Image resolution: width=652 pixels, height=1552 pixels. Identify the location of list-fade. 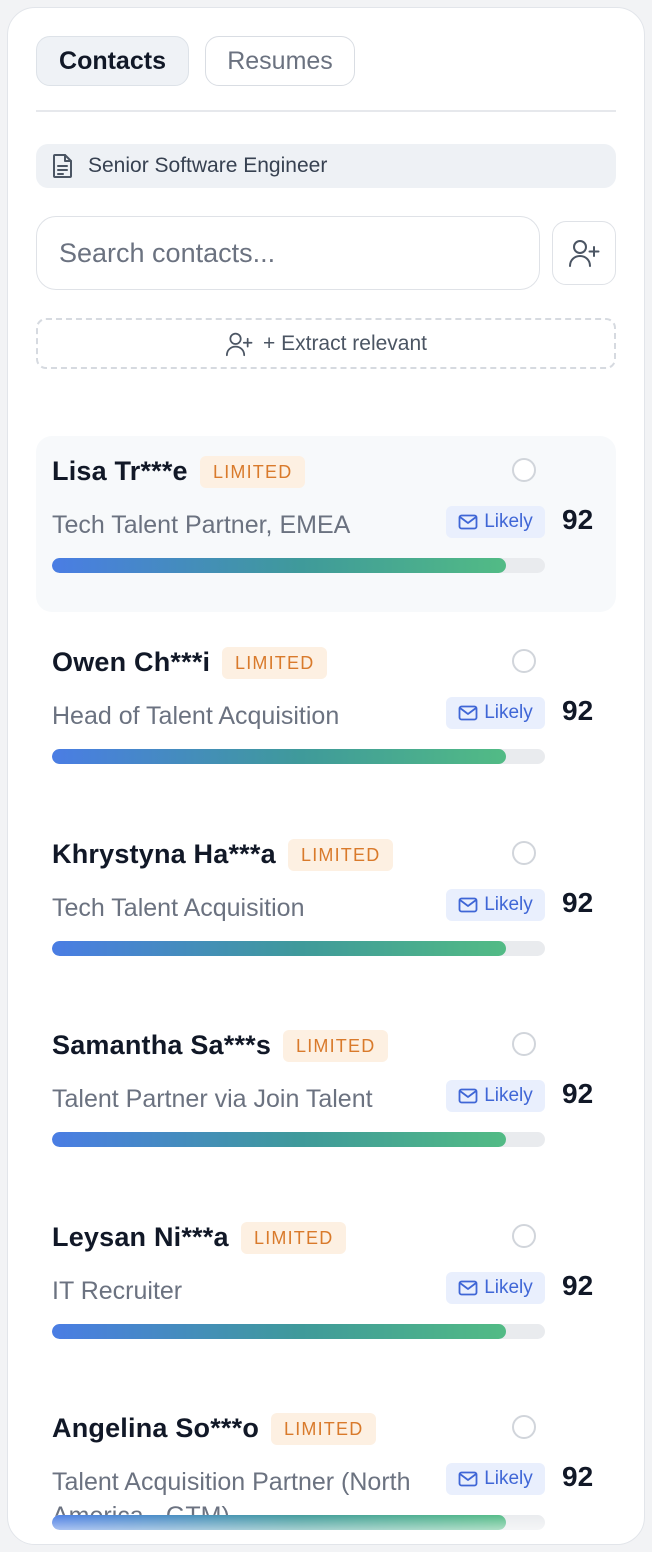
(326, 1529).